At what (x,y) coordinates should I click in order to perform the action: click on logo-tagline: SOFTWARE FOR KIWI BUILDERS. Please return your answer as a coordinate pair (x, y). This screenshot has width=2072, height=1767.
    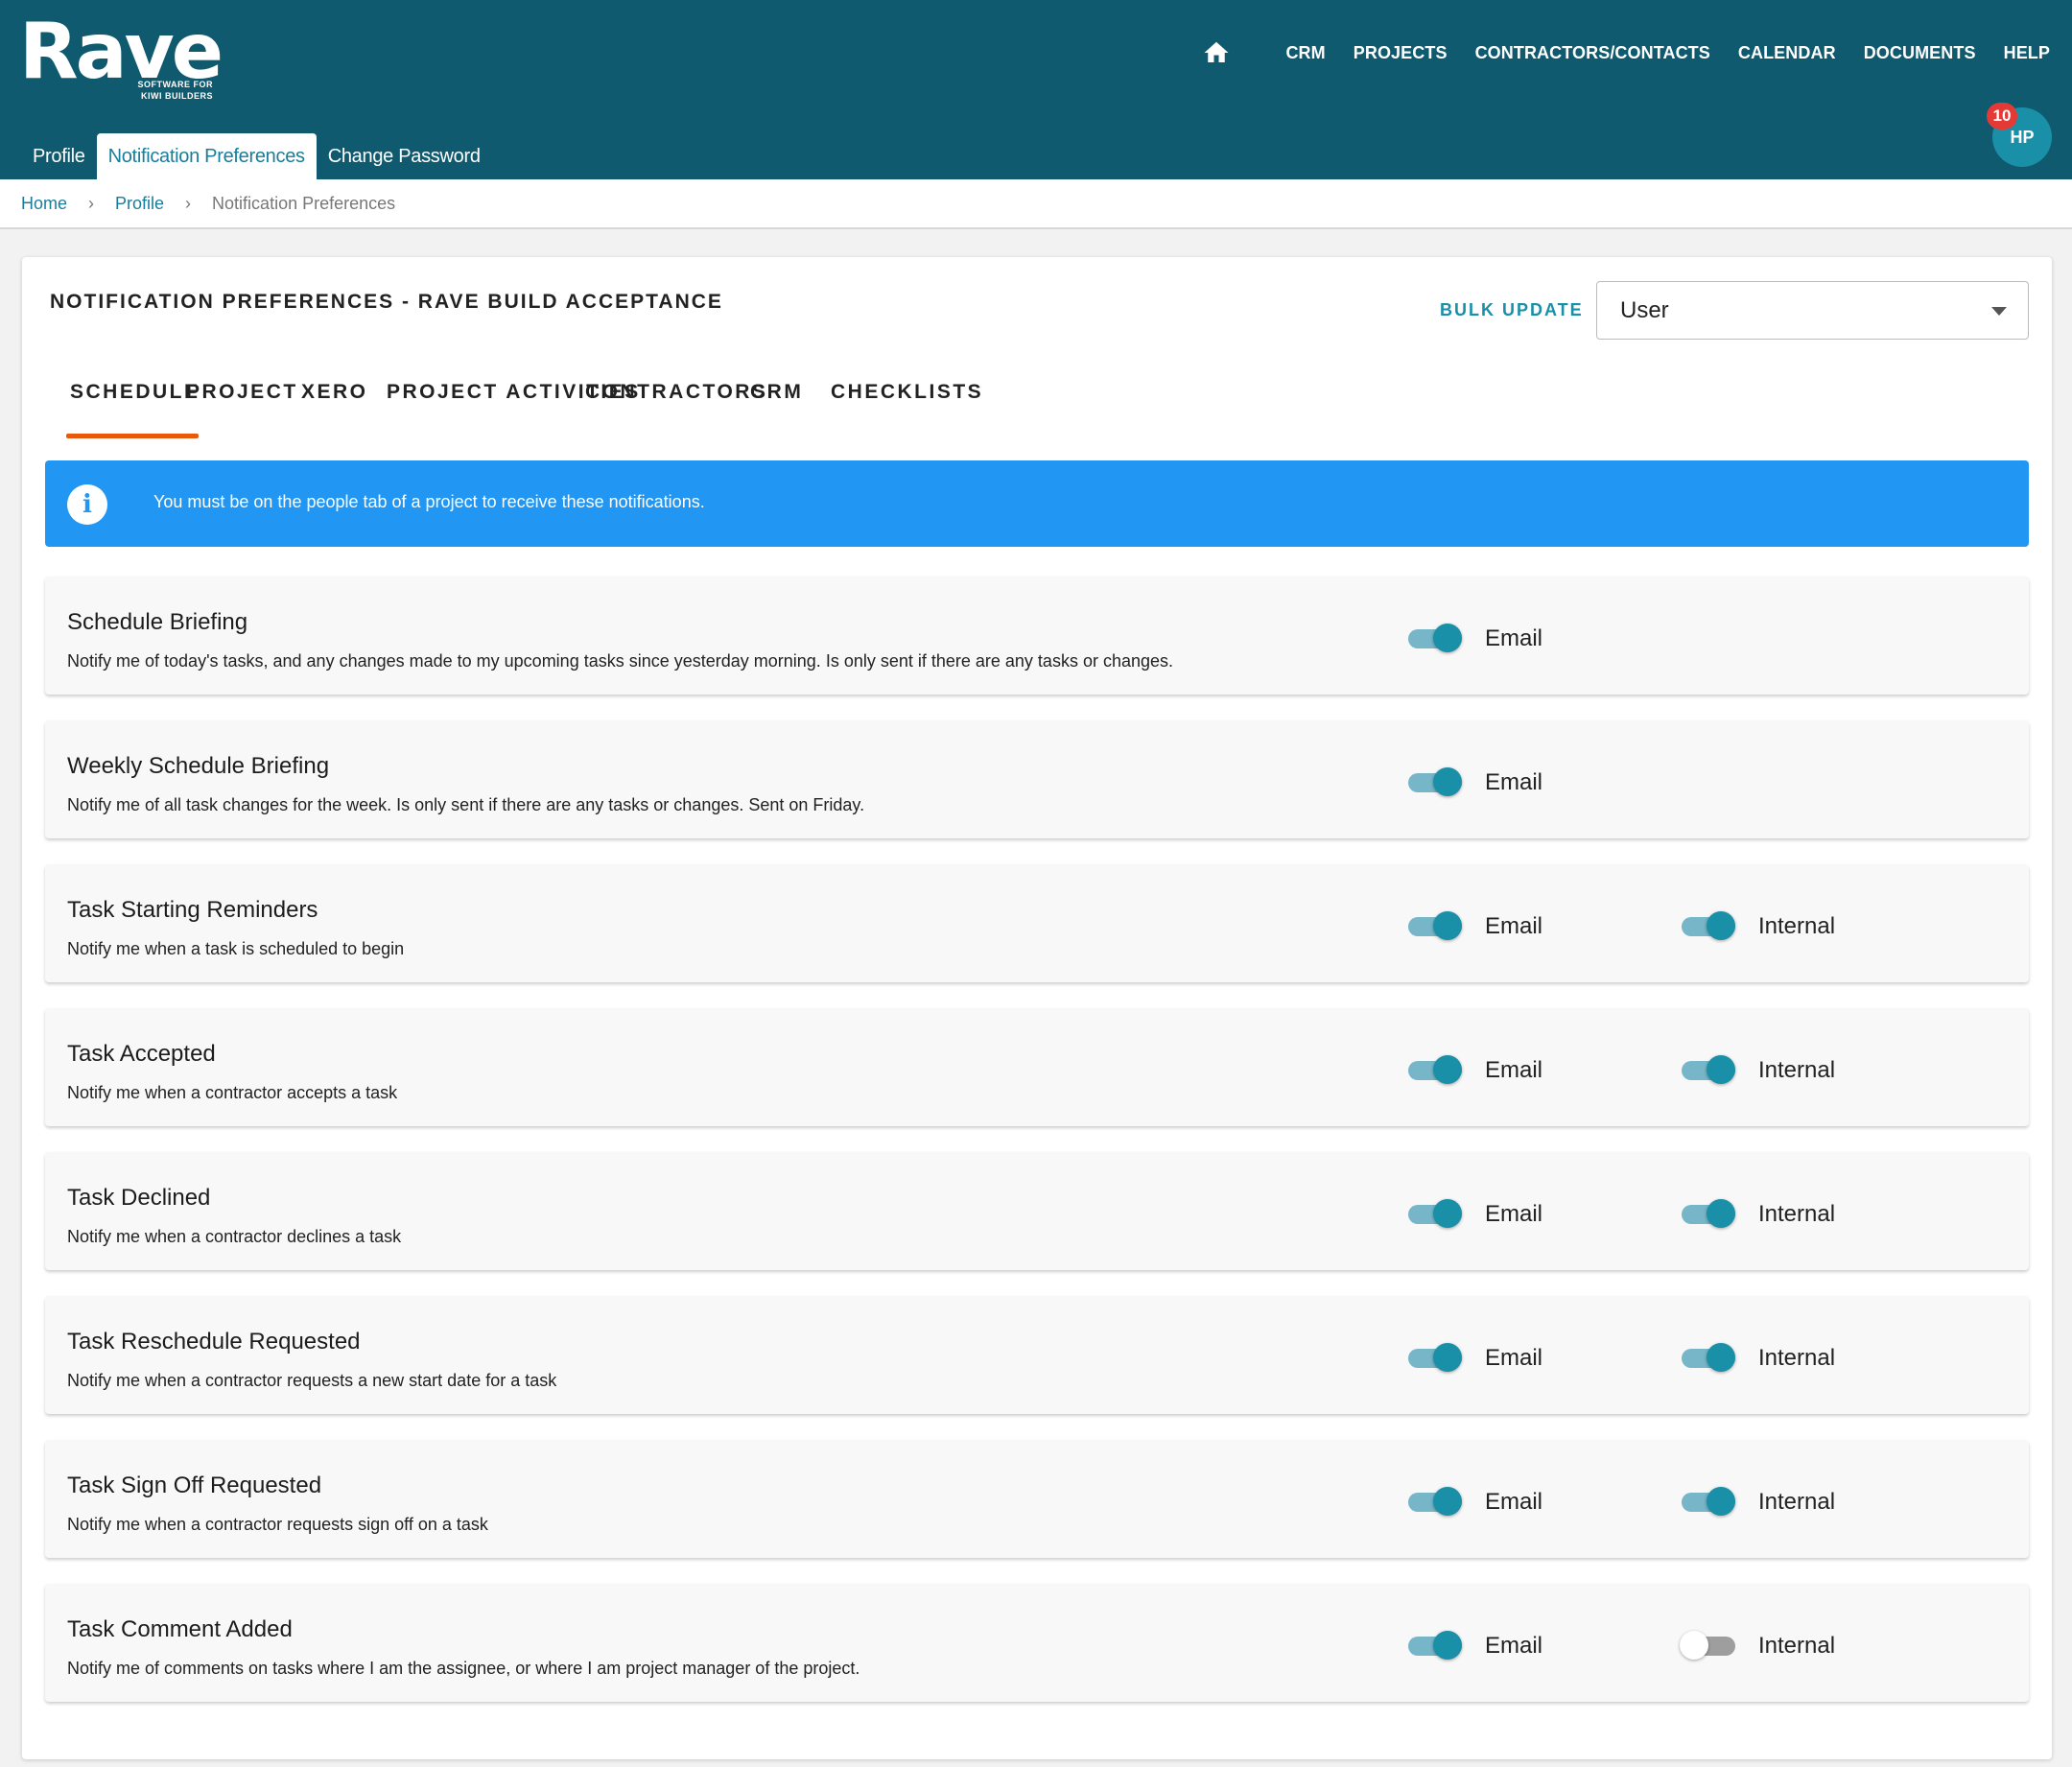
    Looking at the image, I should click on (162, 91).